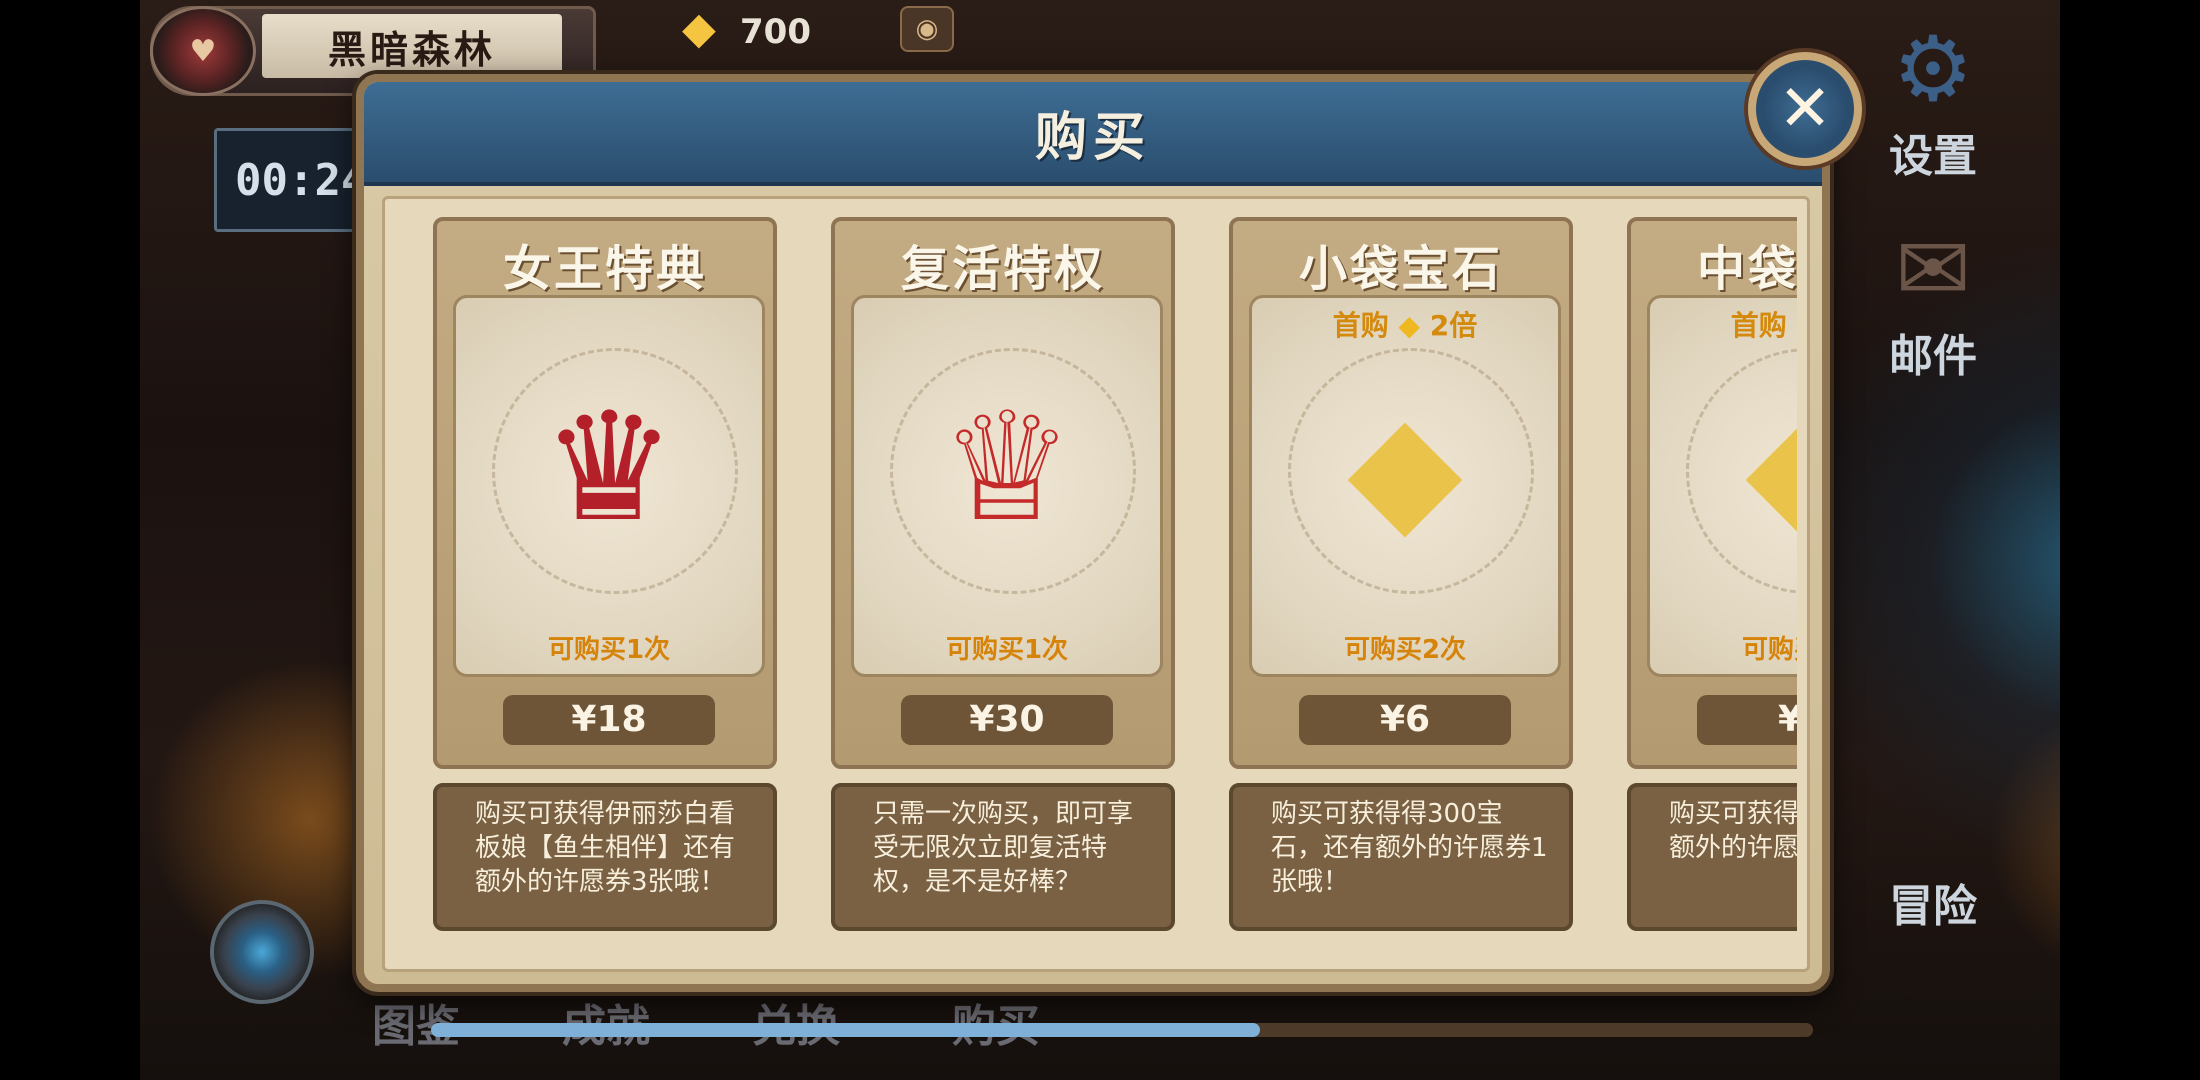  I want to click on price-button: ¥1, so click(1747, 720).